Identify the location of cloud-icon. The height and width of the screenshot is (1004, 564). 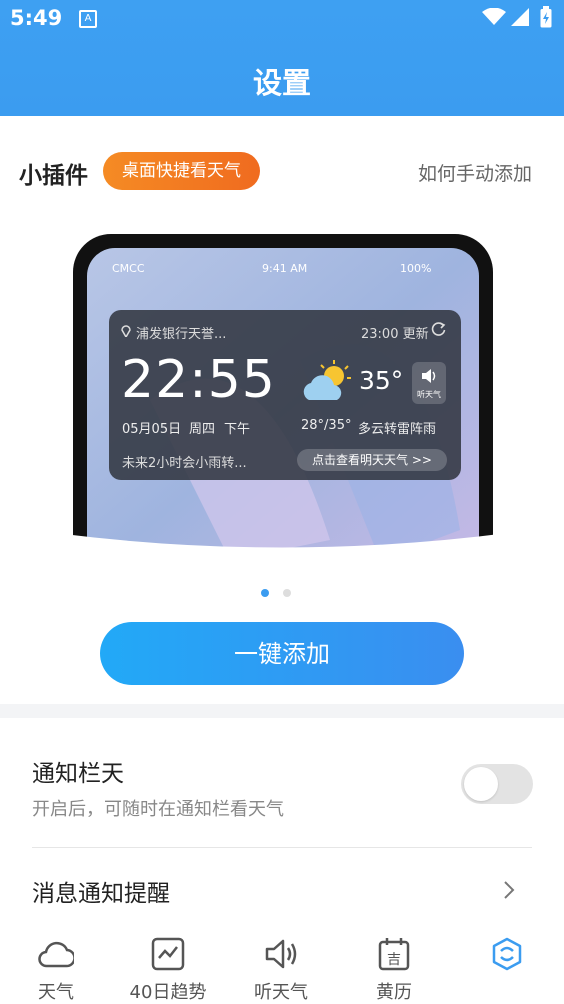
(56, 954).